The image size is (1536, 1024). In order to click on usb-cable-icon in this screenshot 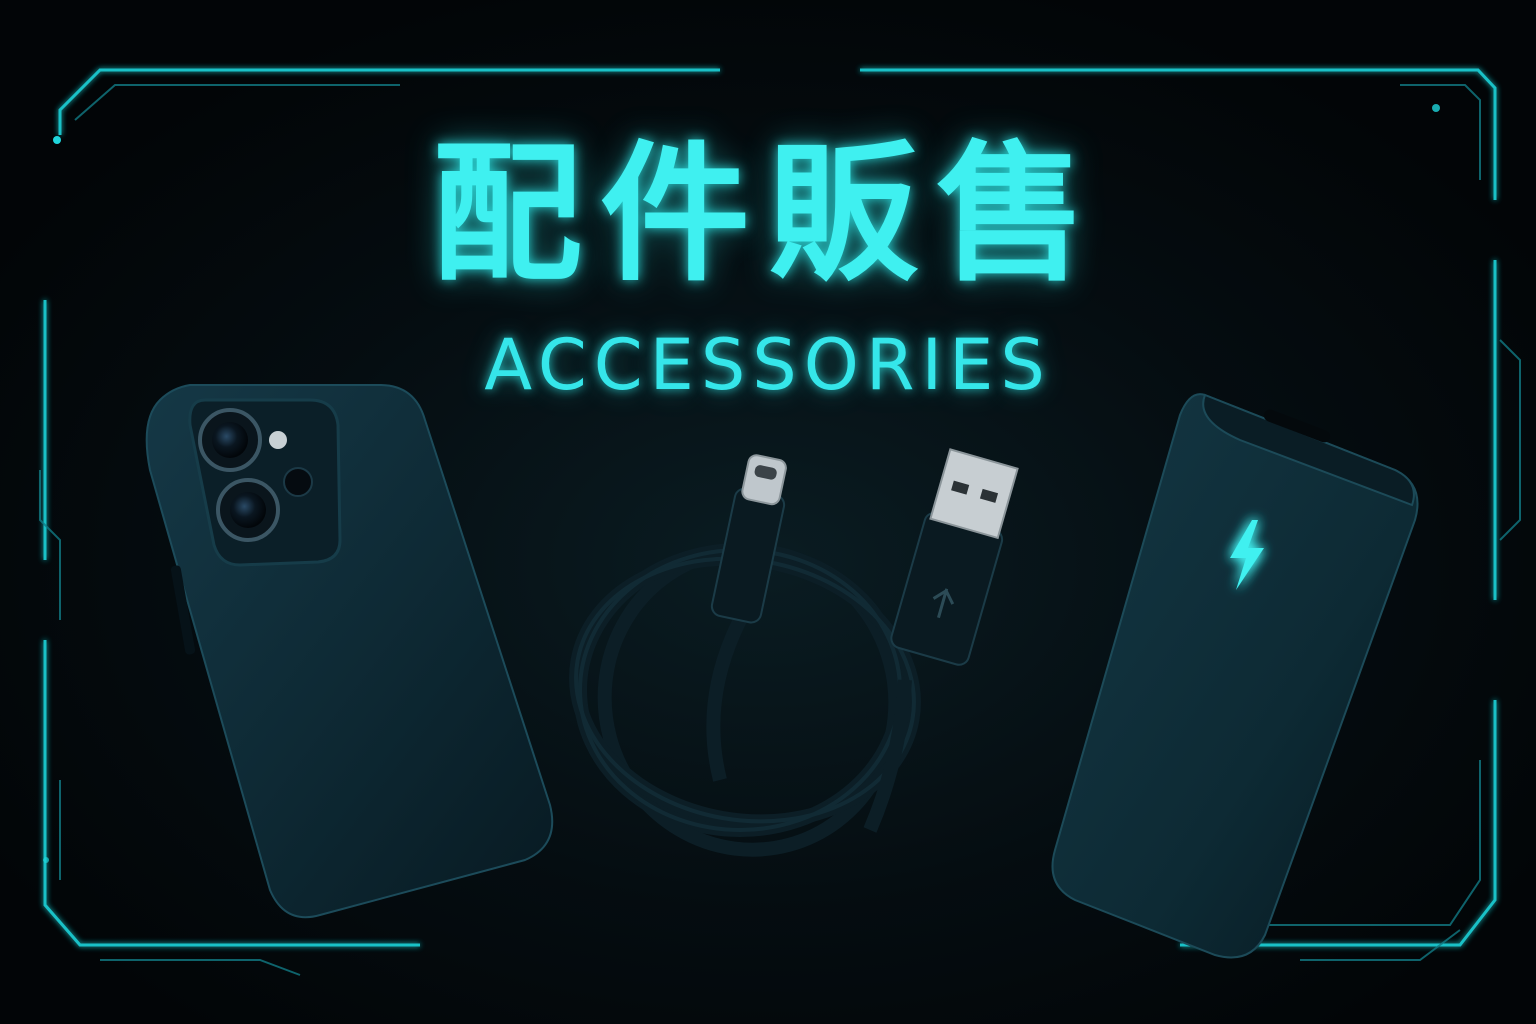, I will do `click(794, 652)`.